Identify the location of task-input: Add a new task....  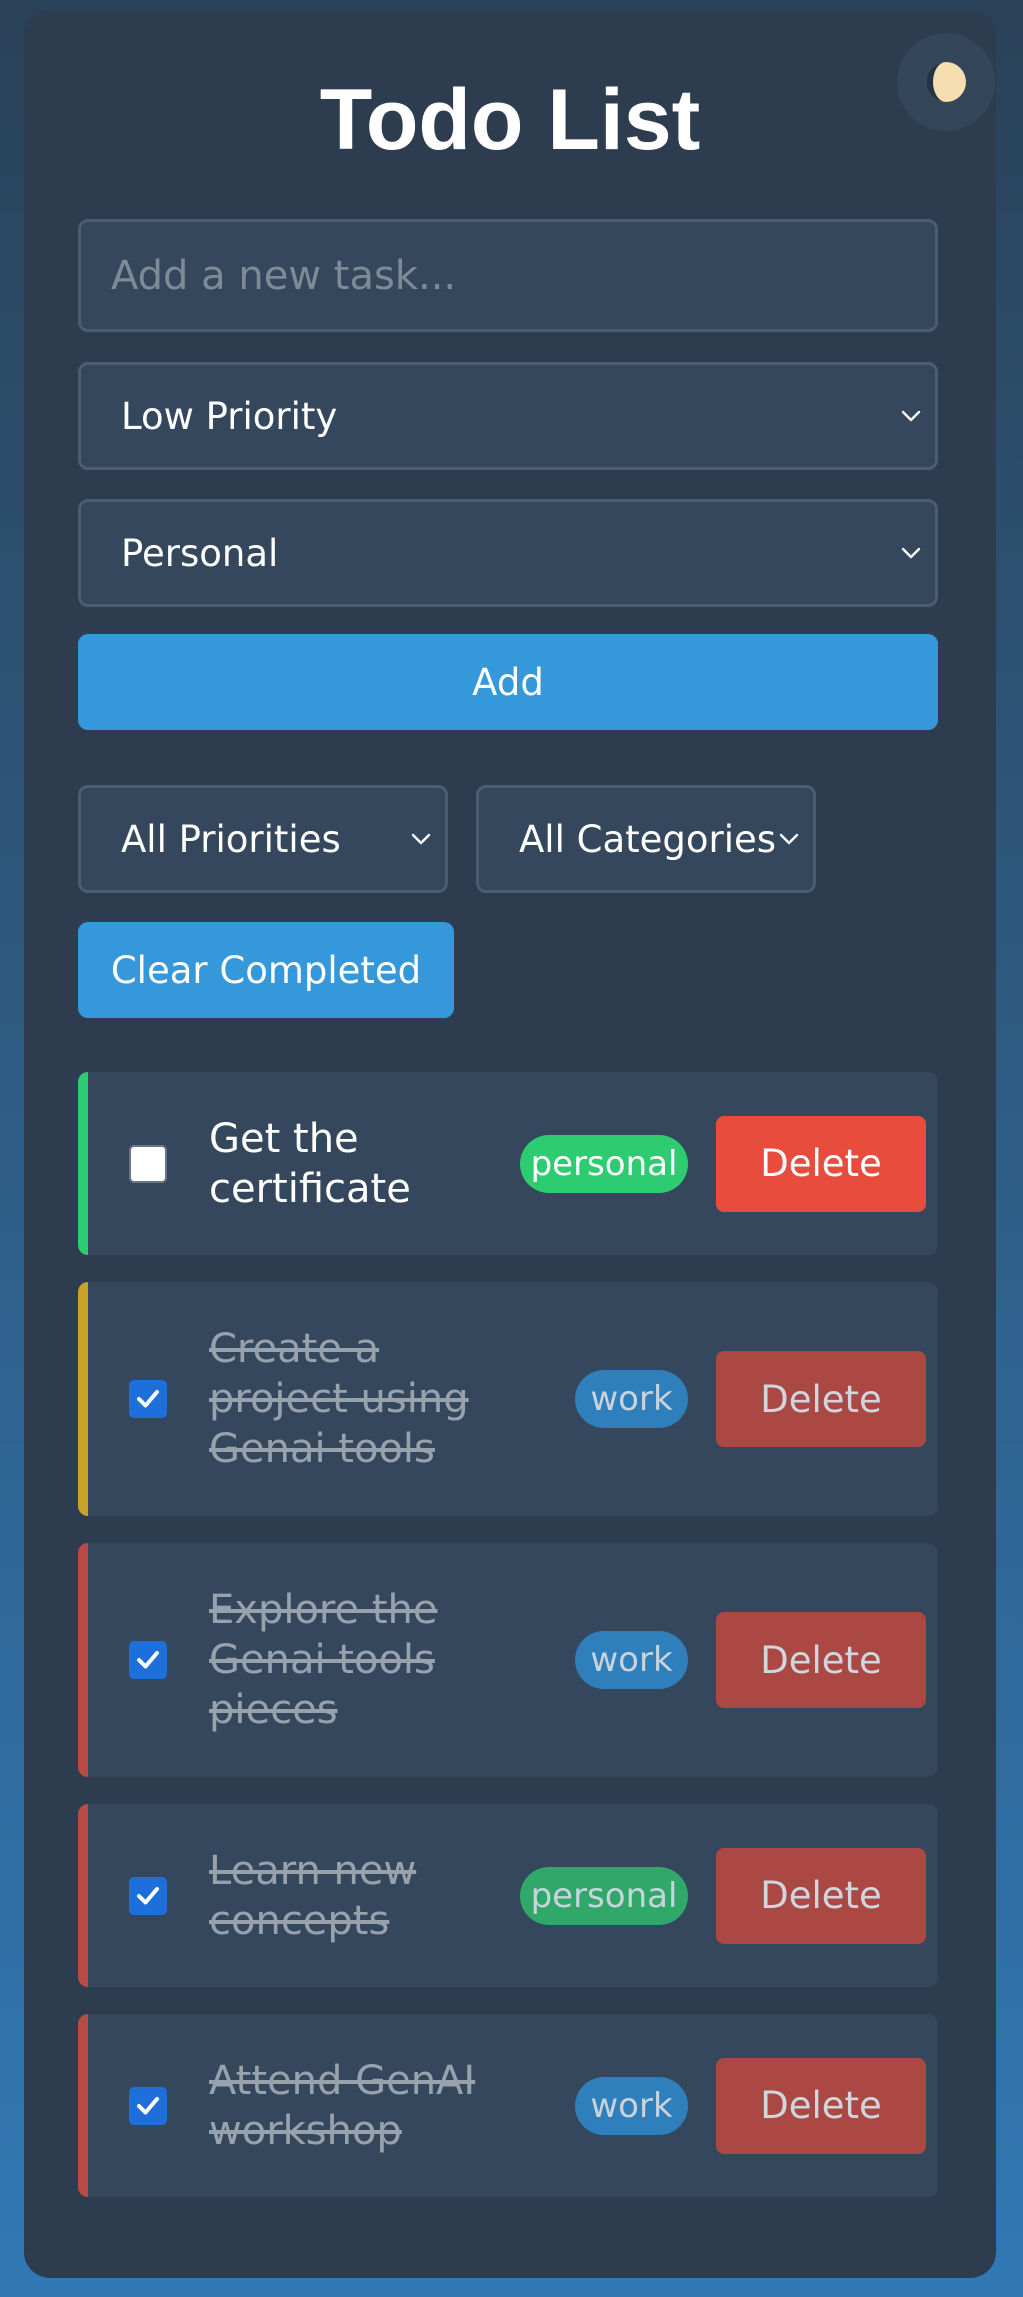
(508, 275).